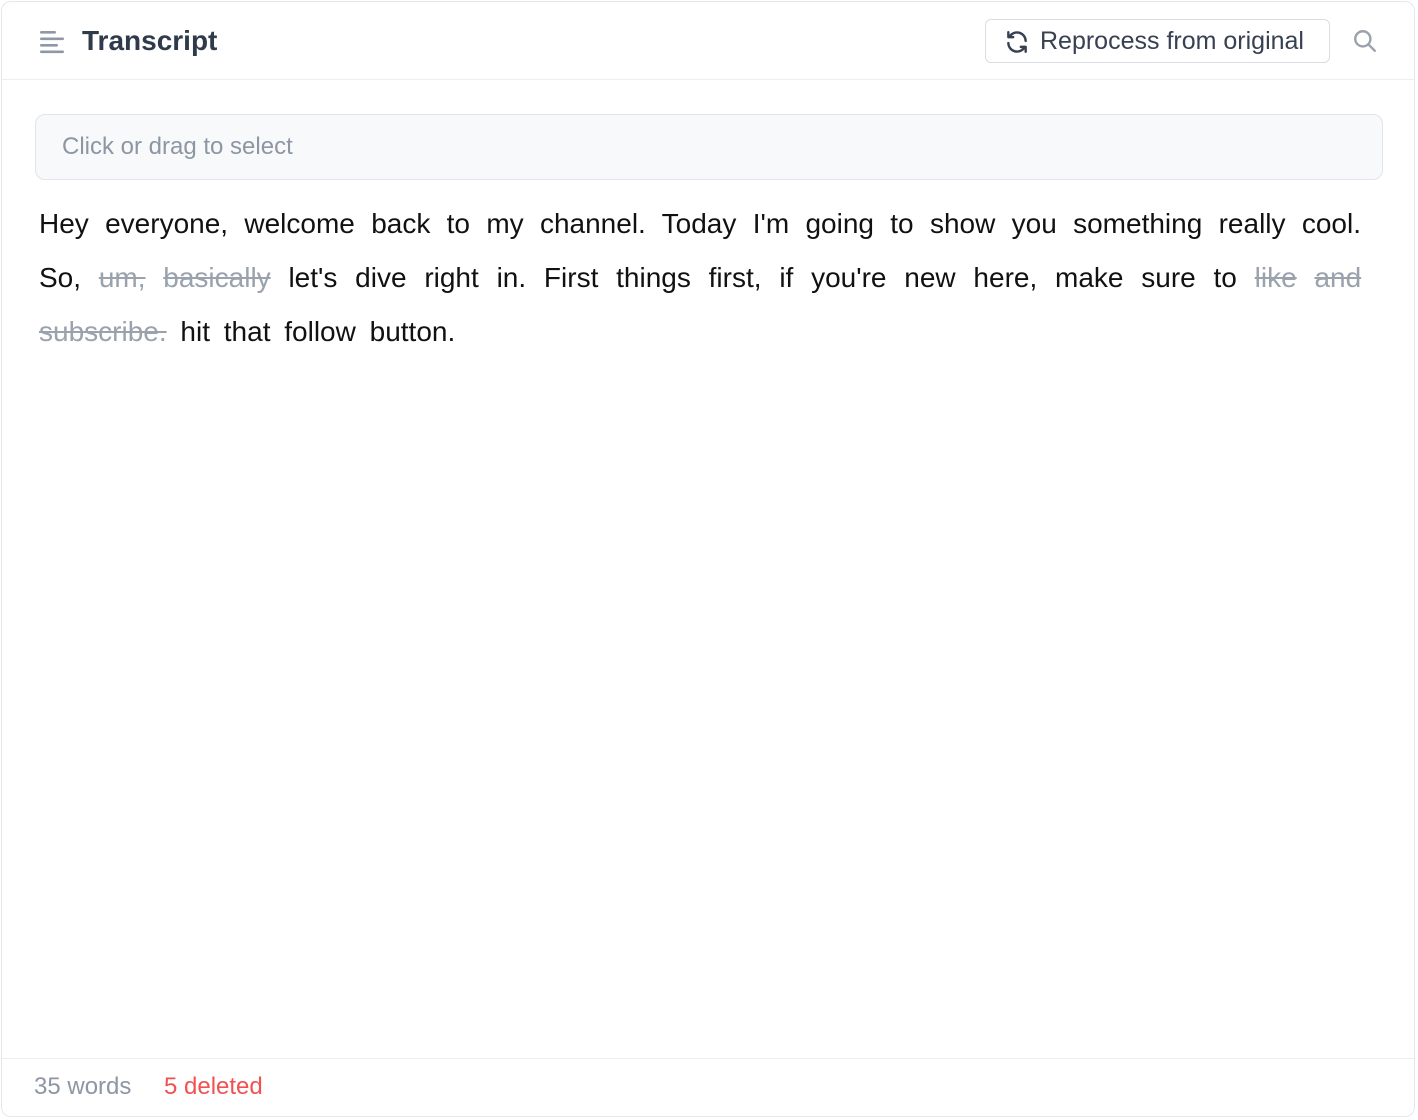  What do you see at coordinates (709, 147) in the screenshot?
I see `selection-input: Click or drag to select` at bounding box center [709, 147].